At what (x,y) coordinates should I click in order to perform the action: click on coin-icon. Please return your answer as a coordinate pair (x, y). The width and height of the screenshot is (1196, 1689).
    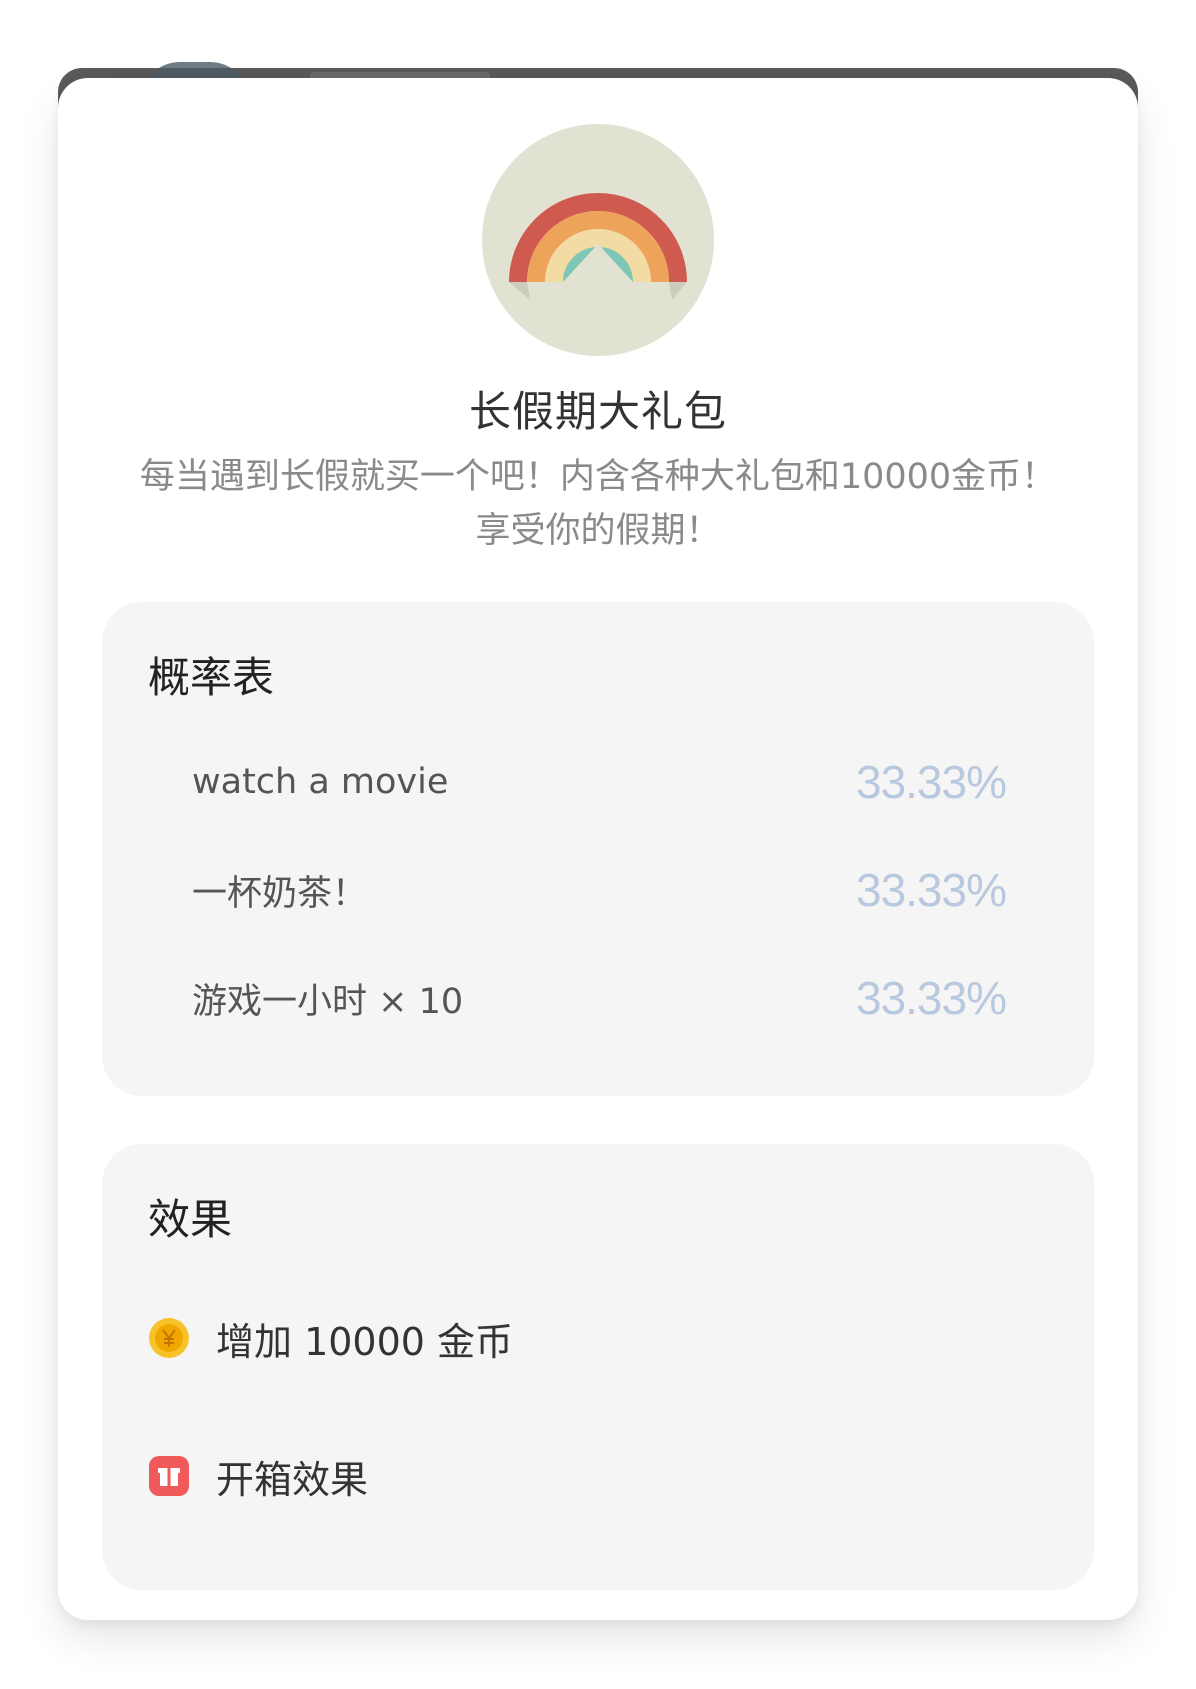
    Looking at the image, I should click on (169, 1338).